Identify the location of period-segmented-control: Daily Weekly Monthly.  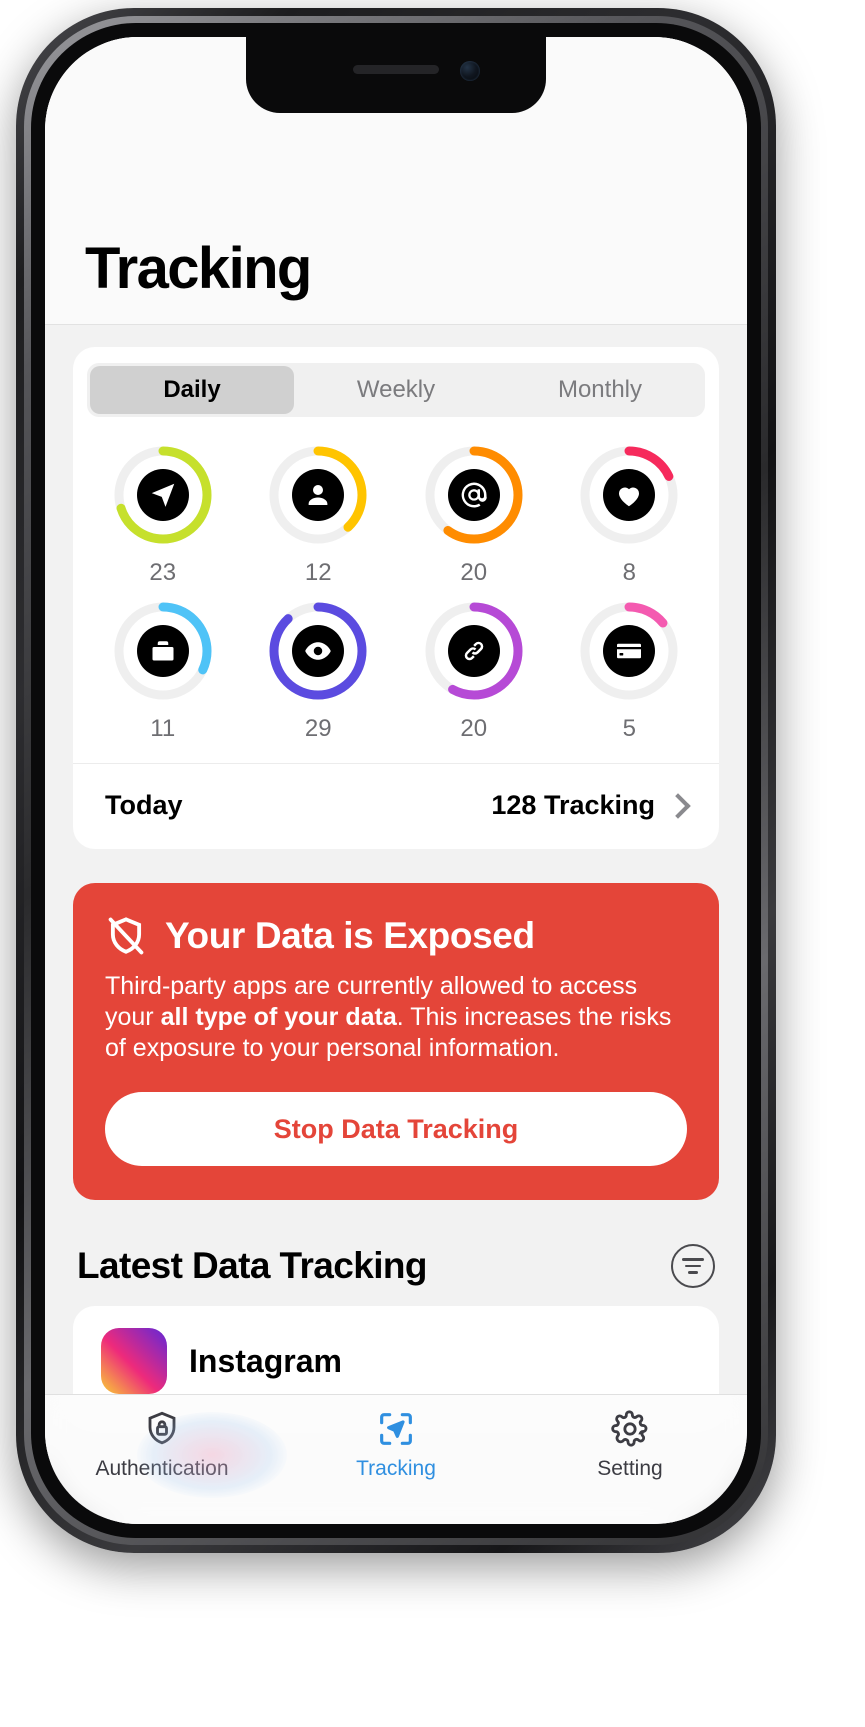
(396, 390).